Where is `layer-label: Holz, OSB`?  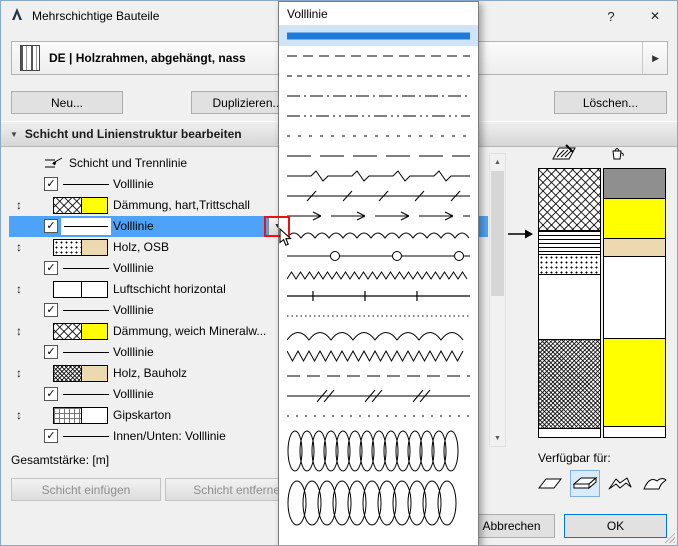 layer-label: Holz, OSB is located at coordinates (141, 247).